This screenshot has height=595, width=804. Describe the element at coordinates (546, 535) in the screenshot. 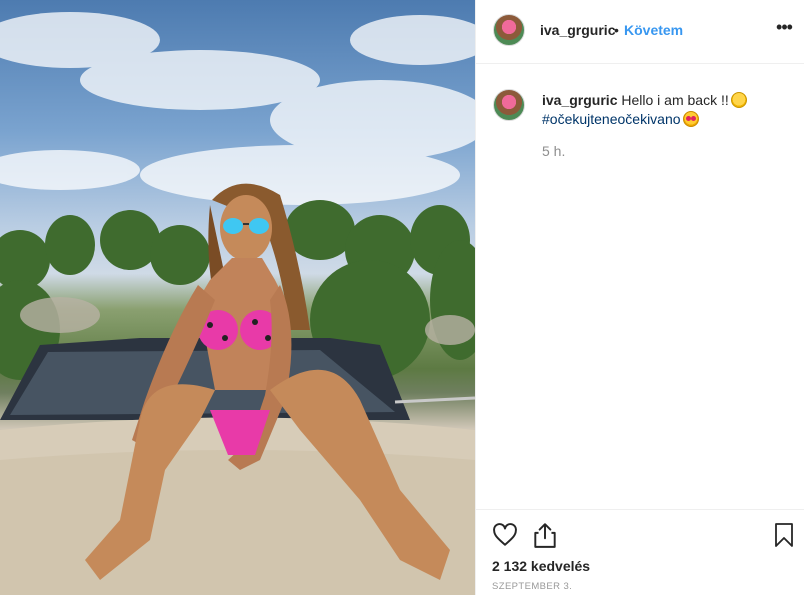

I see `share-icon` at that location.